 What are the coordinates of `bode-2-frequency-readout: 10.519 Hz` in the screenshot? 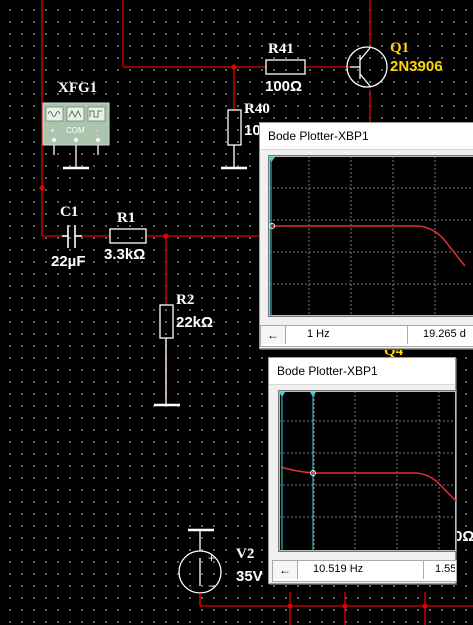 It's located at (338, 569).